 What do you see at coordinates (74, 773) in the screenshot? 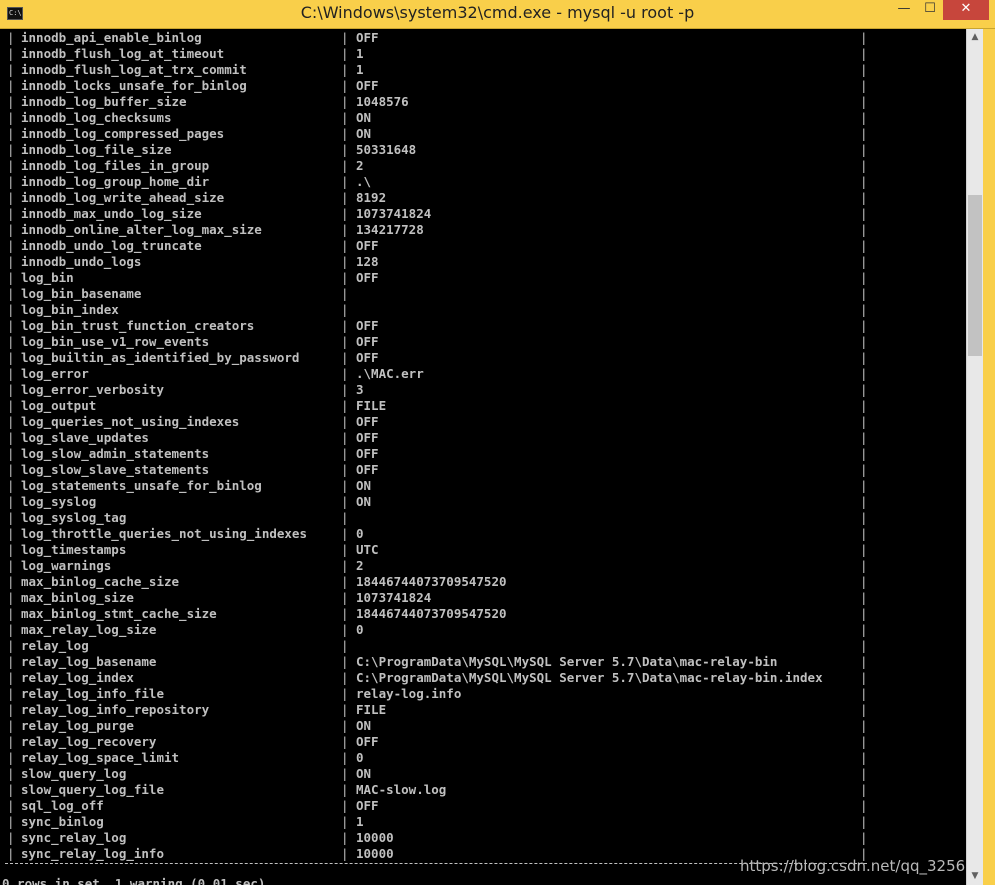
I see `variable-name: slow_query_log` at bounding box center [74, 773].